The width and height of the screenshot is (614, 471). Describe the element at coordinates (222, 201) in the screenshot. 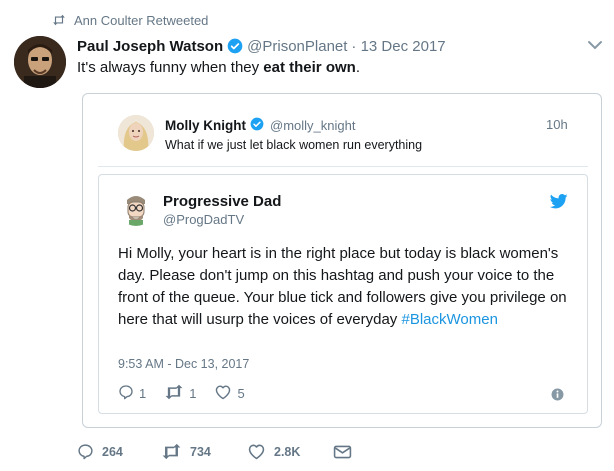

I see `embedded-author-name: Progressive Dad` at that location.